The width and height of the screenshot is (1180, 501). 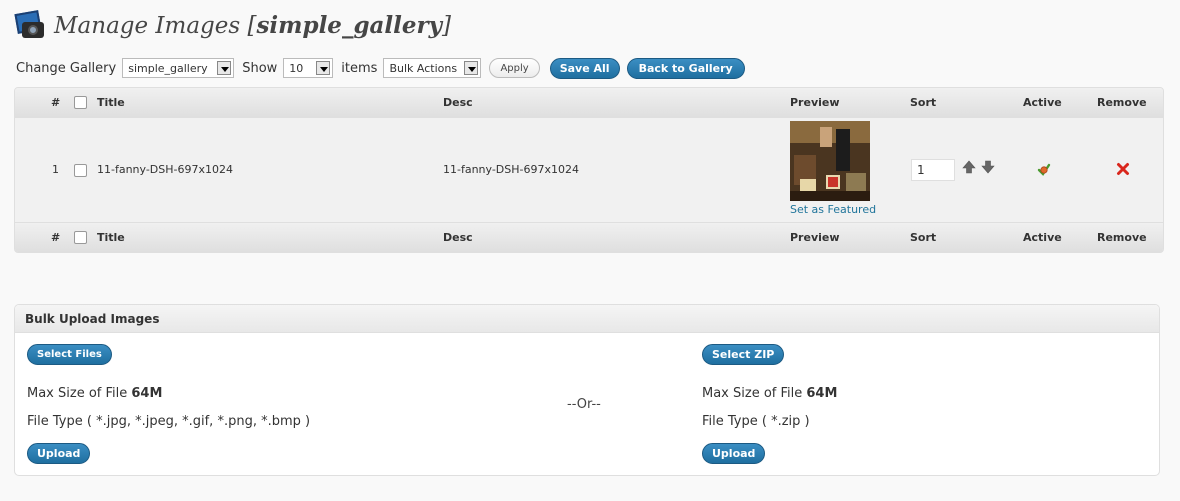 I want to click on back-to-gallery-button: Back to Gallery, so click(x=685, y=68).